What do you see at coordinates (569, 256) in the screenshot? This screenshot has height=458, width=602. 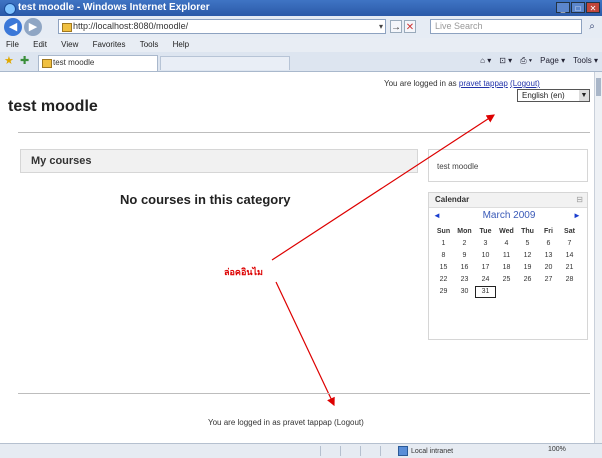 I see `calendar-date: 14` at bounding box center [569, 256].